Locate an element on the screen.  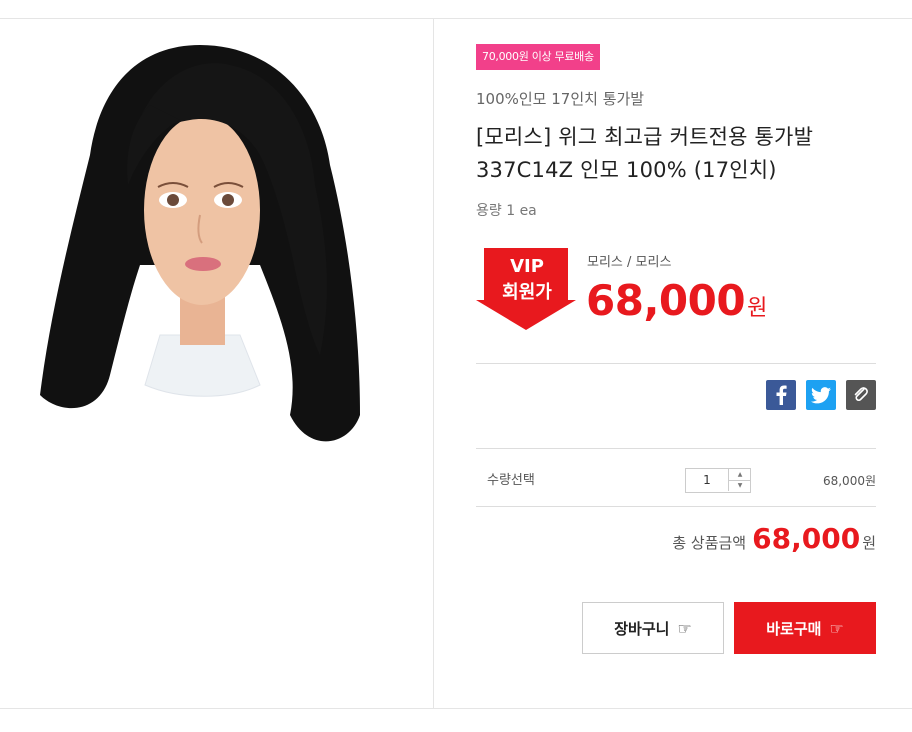
total-price: 총 상품금액 68,000 원 is located at coordinates (774, 538).